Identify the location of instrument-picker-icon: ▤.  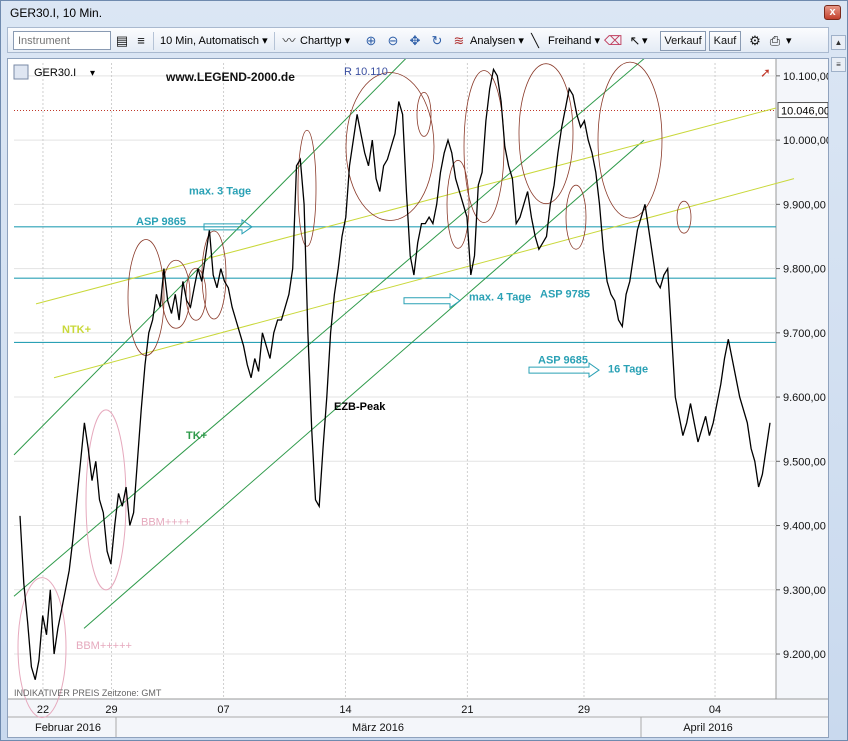
(122, 41).